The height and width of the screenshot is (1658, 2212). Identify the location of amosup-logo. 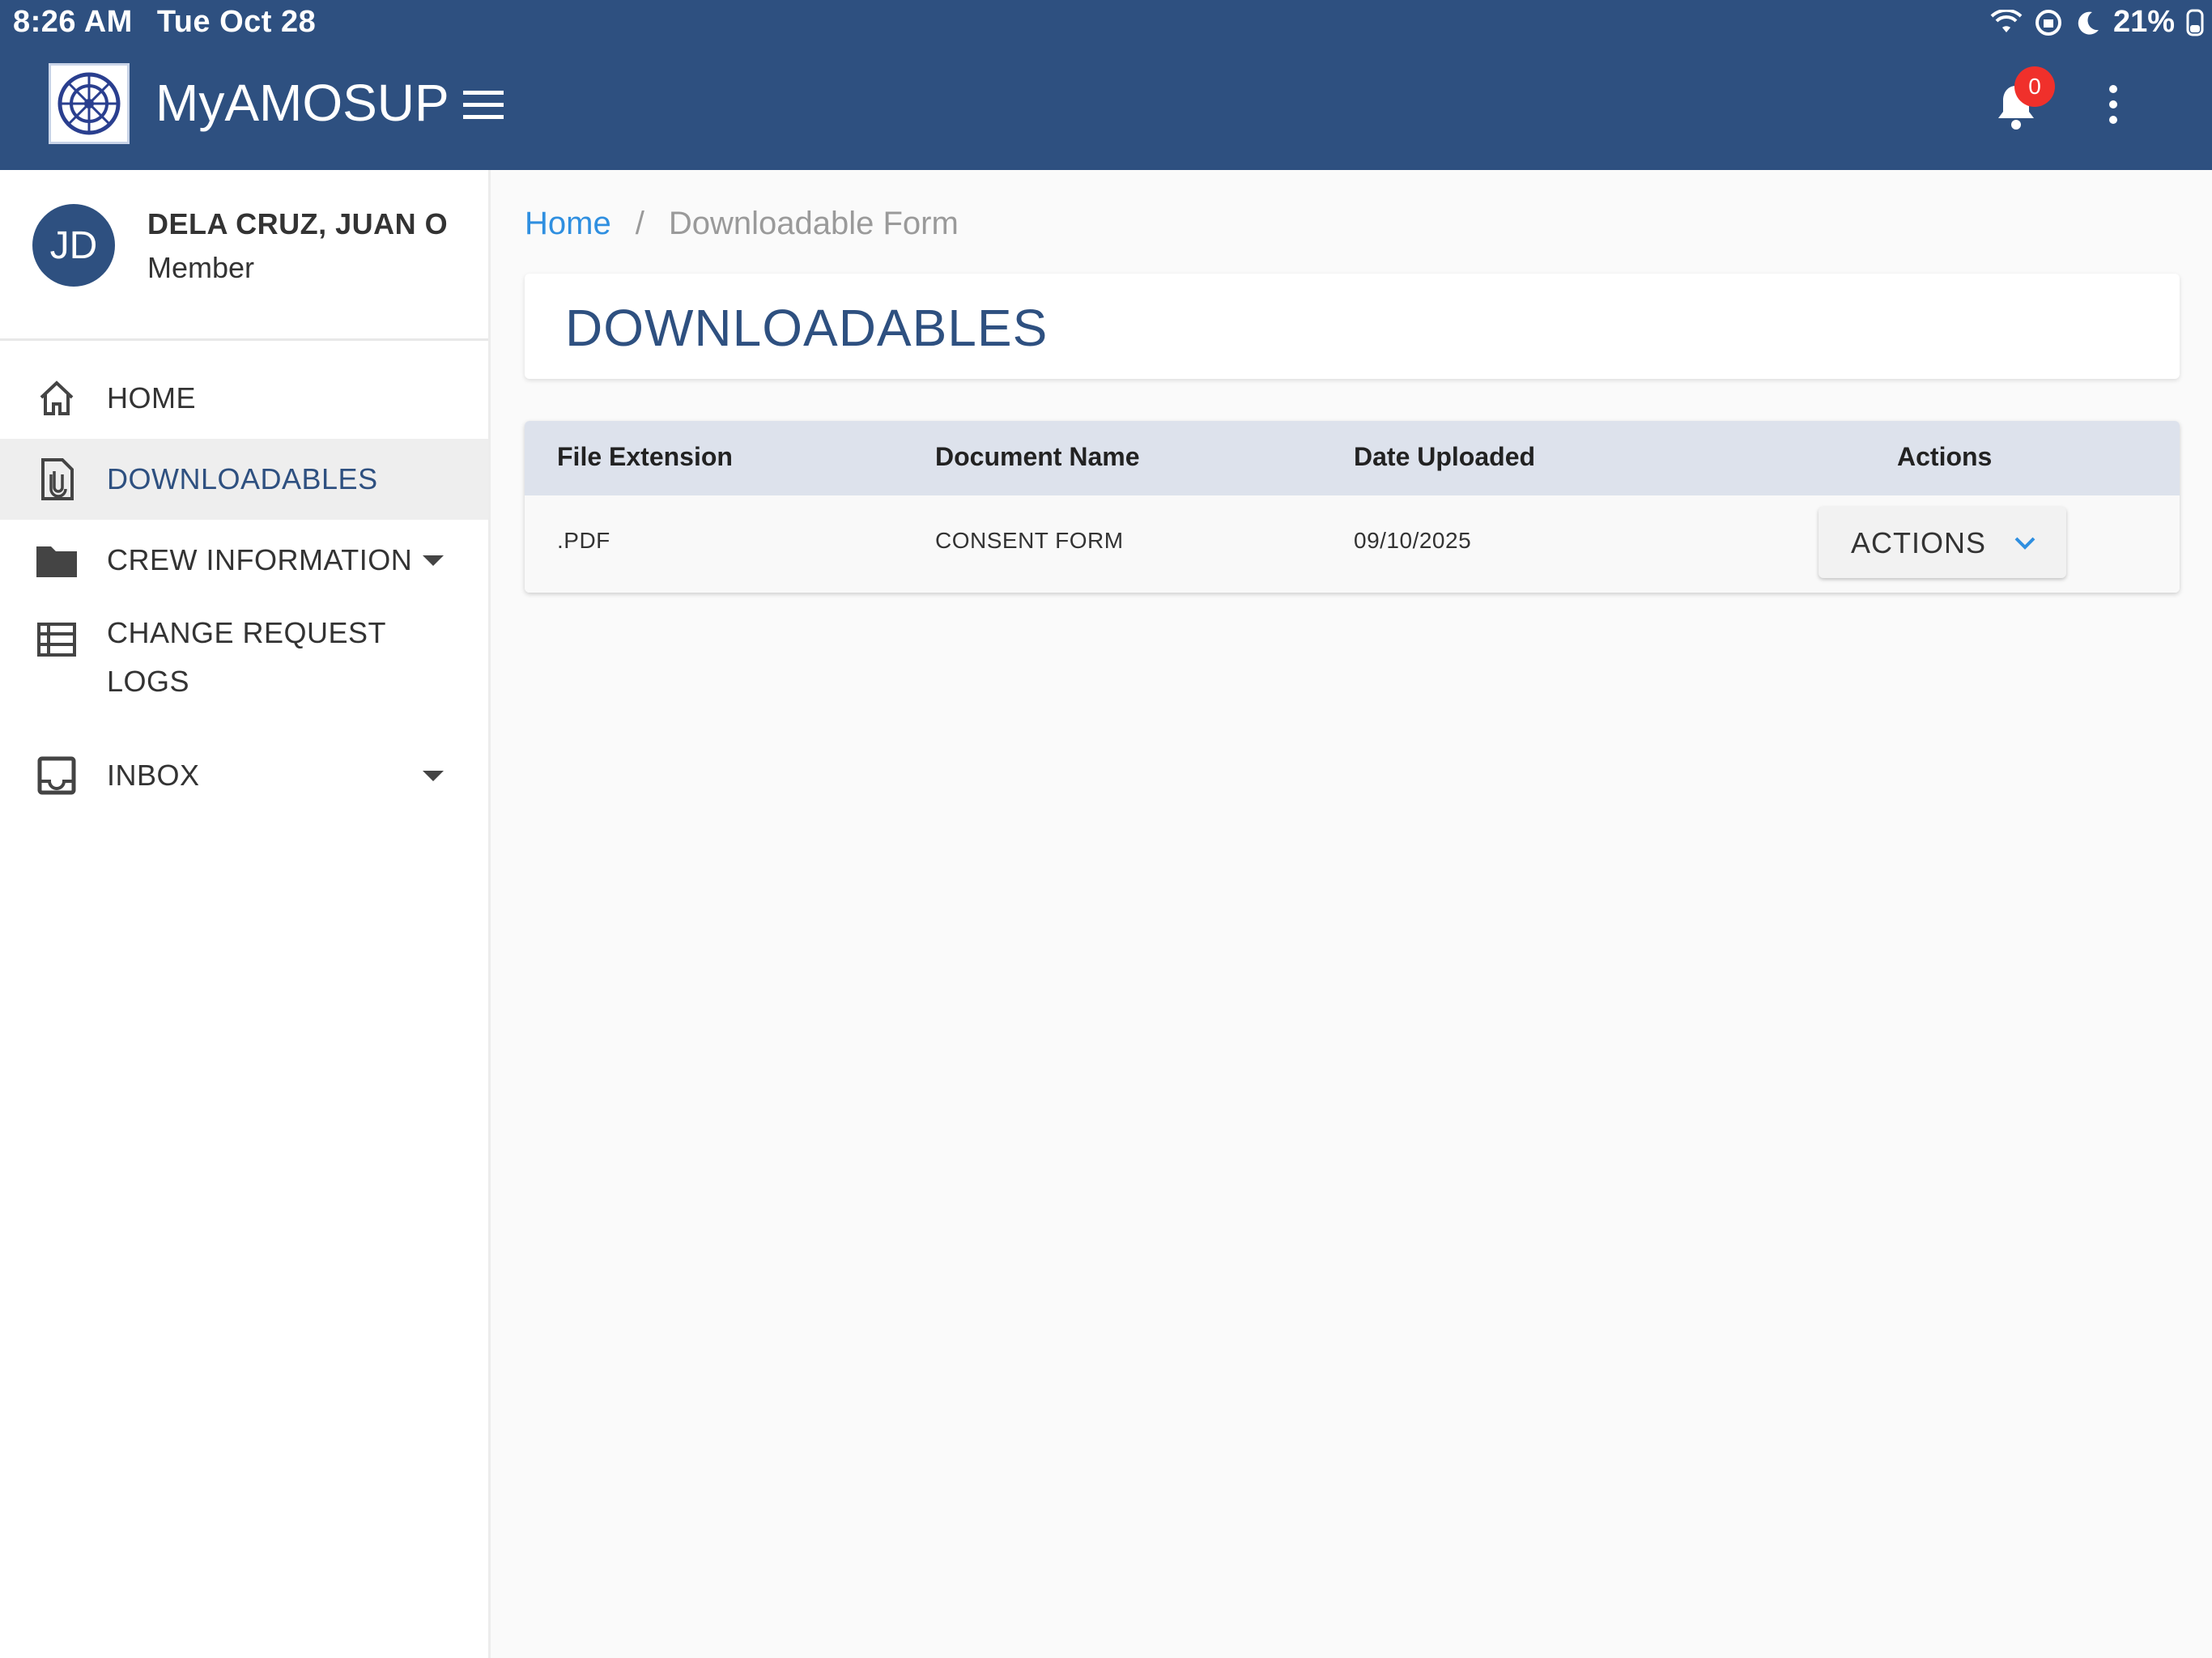
(89, 103).